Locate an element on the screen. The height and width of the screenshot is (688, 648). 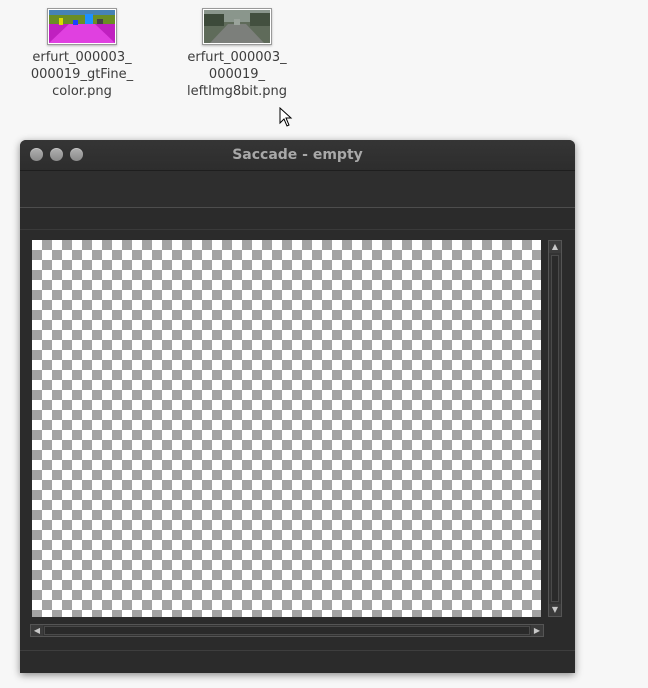
scroll-down-arrow-icon: ▼ is located at coordinates (555, 610).